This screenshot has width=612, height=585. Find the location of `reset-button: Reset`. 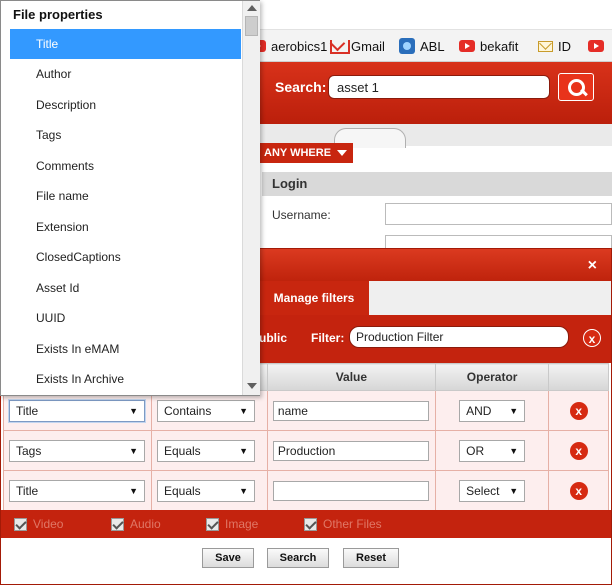

reset-button: Reset is located at coordinates (371, 558).